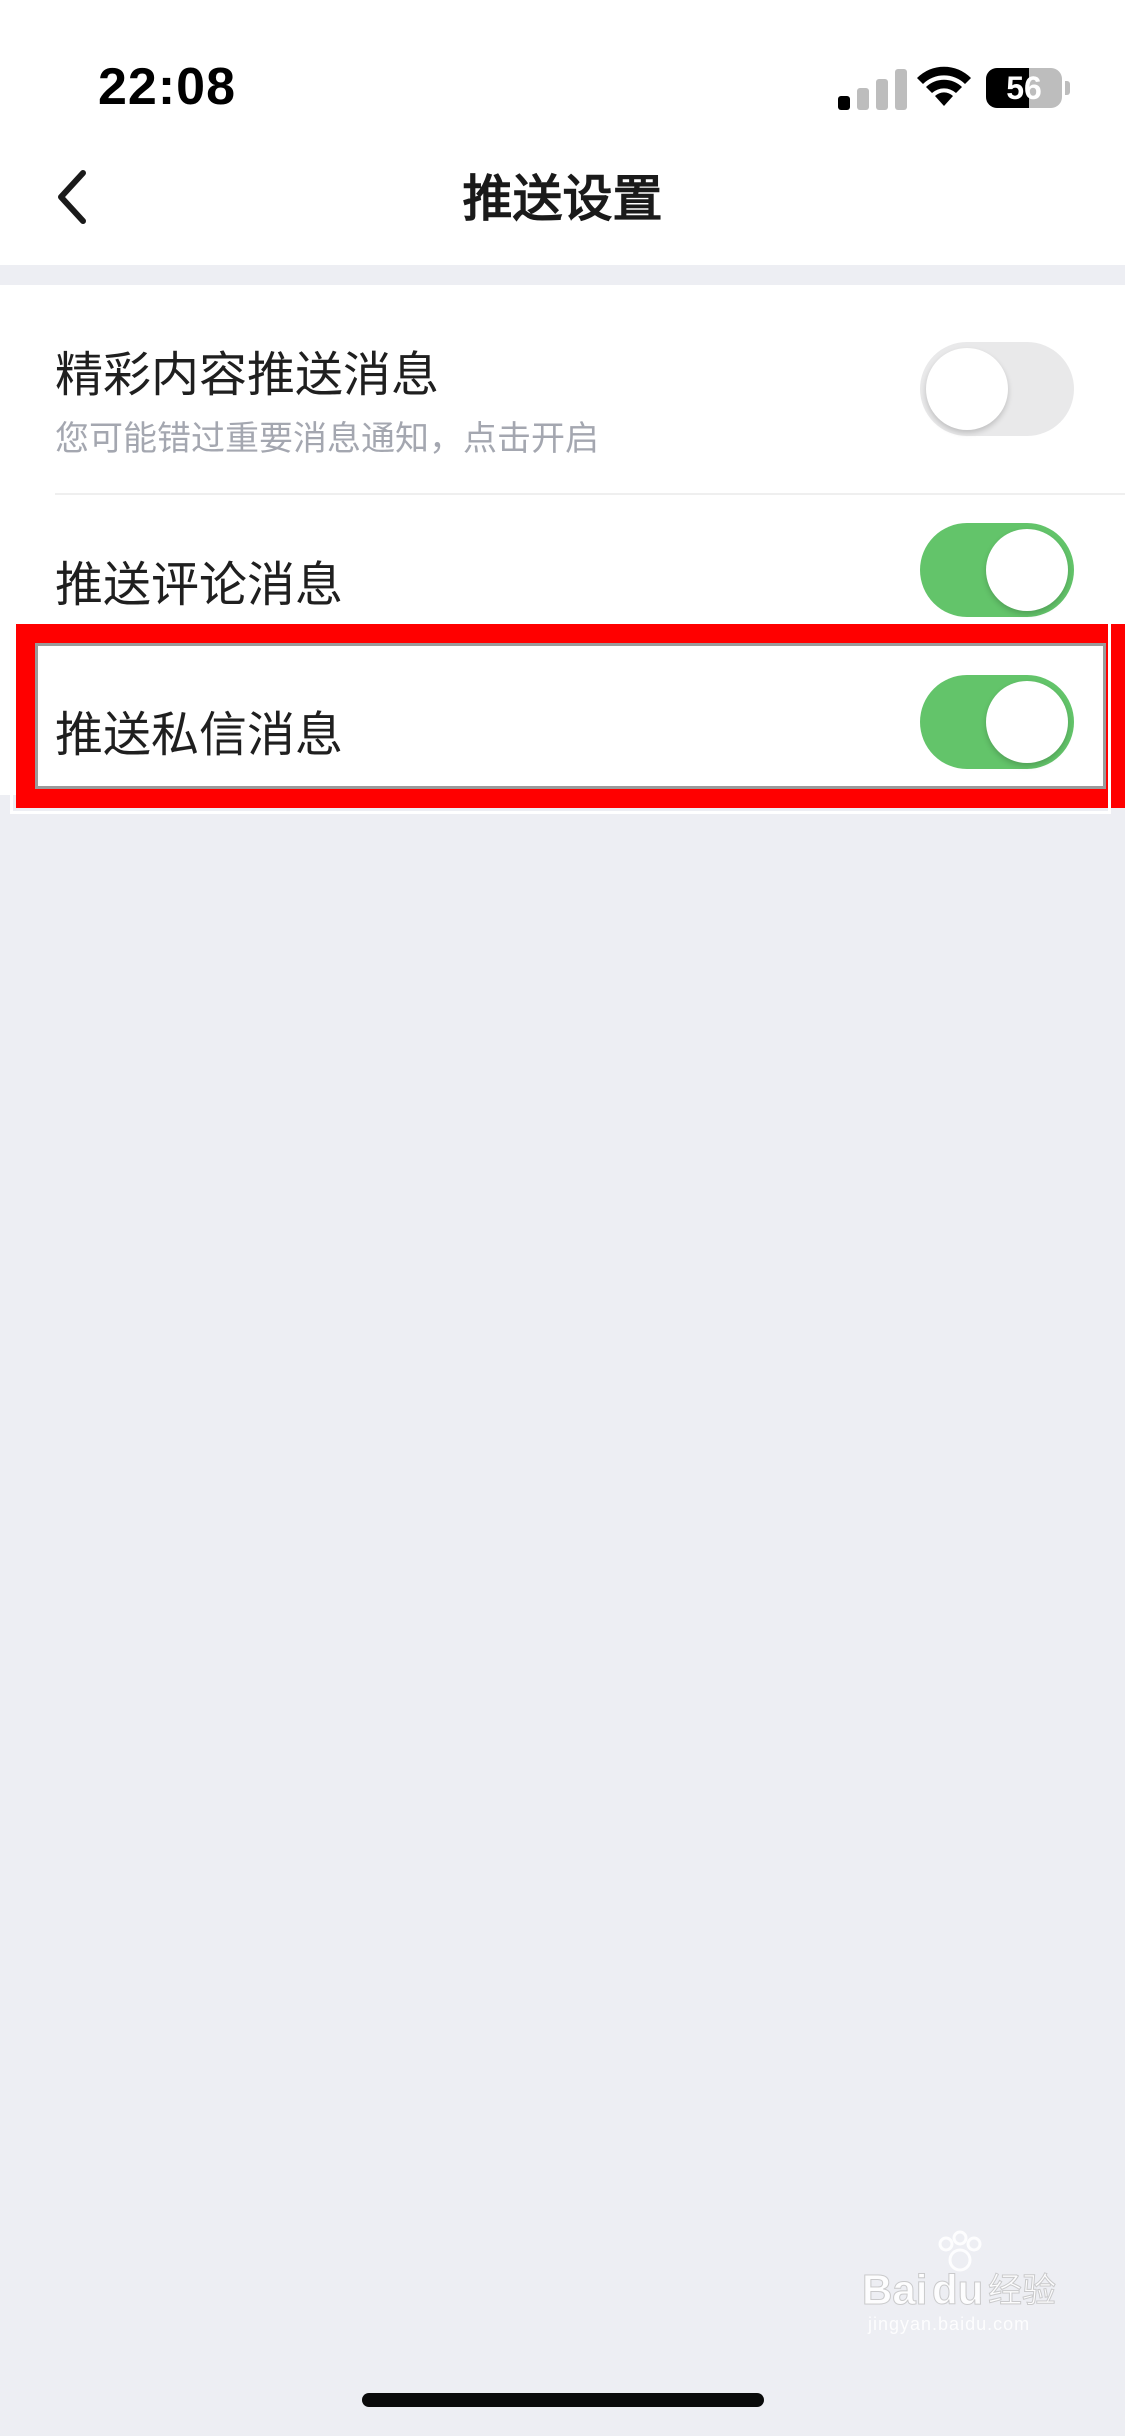 The height and width of the screenshot is (2436, 1125). What do you see at coordinates (949, 2324) in the screenshot?
I see `watermark-url: jingyan.baidu.com` at bounding box center [949, 2324].